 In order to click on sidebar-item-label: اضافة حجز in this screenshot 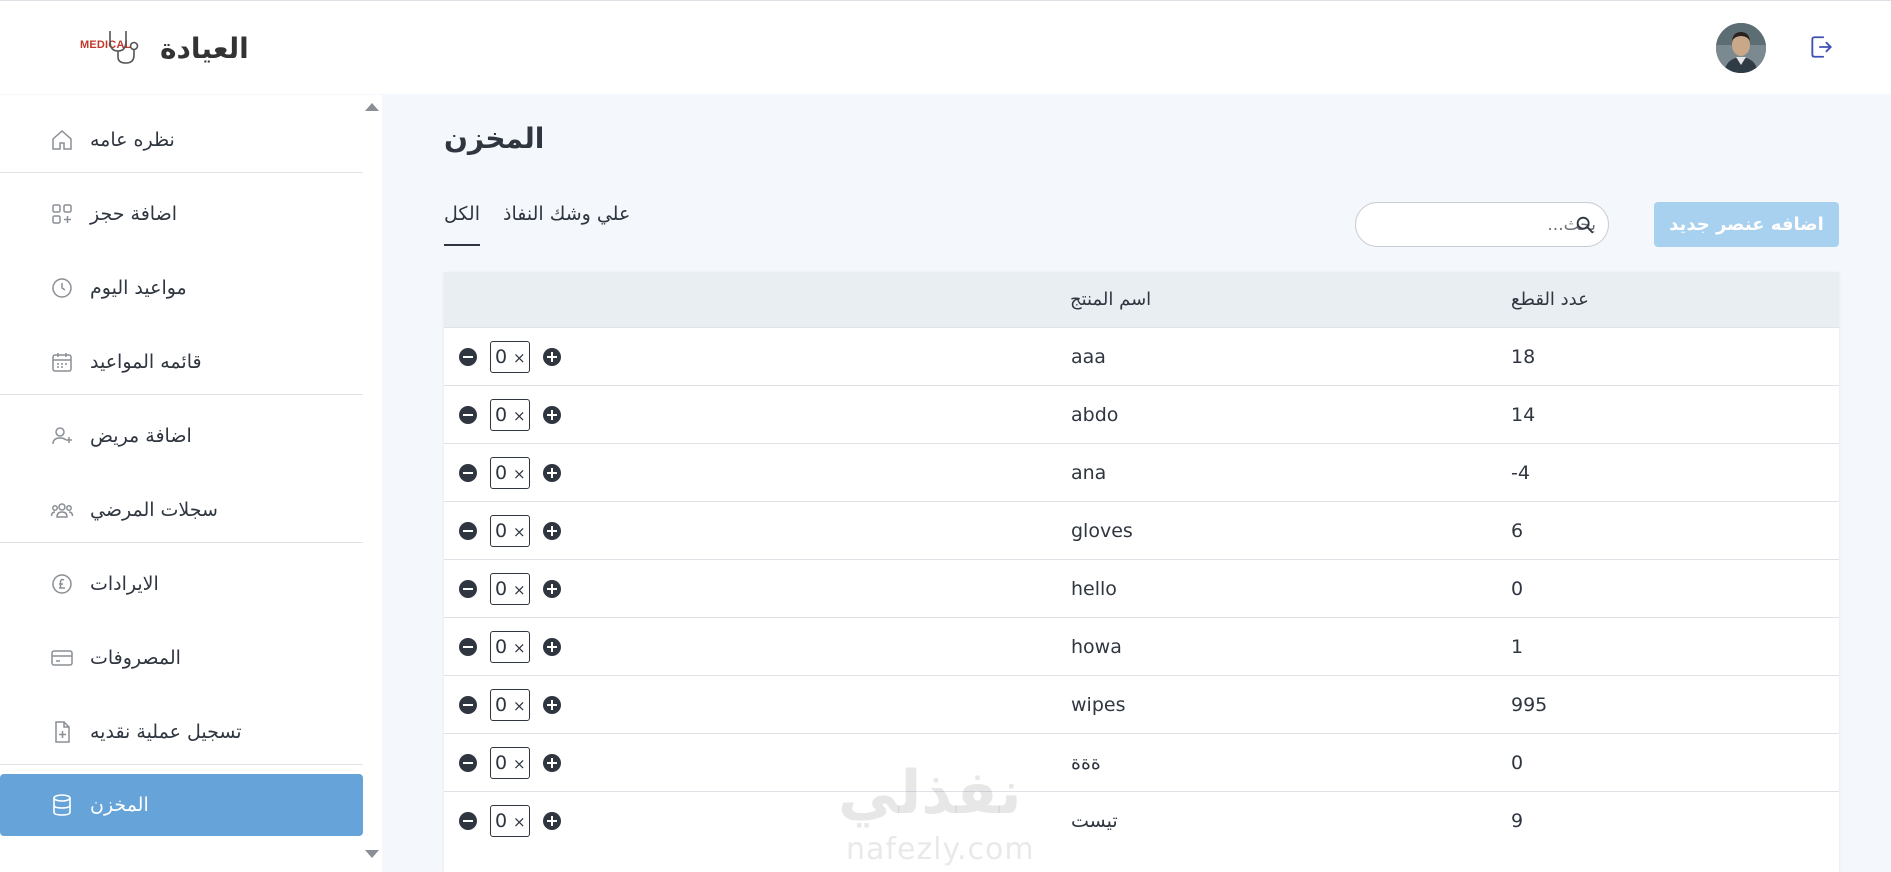, I will do `click(134, 214)`.